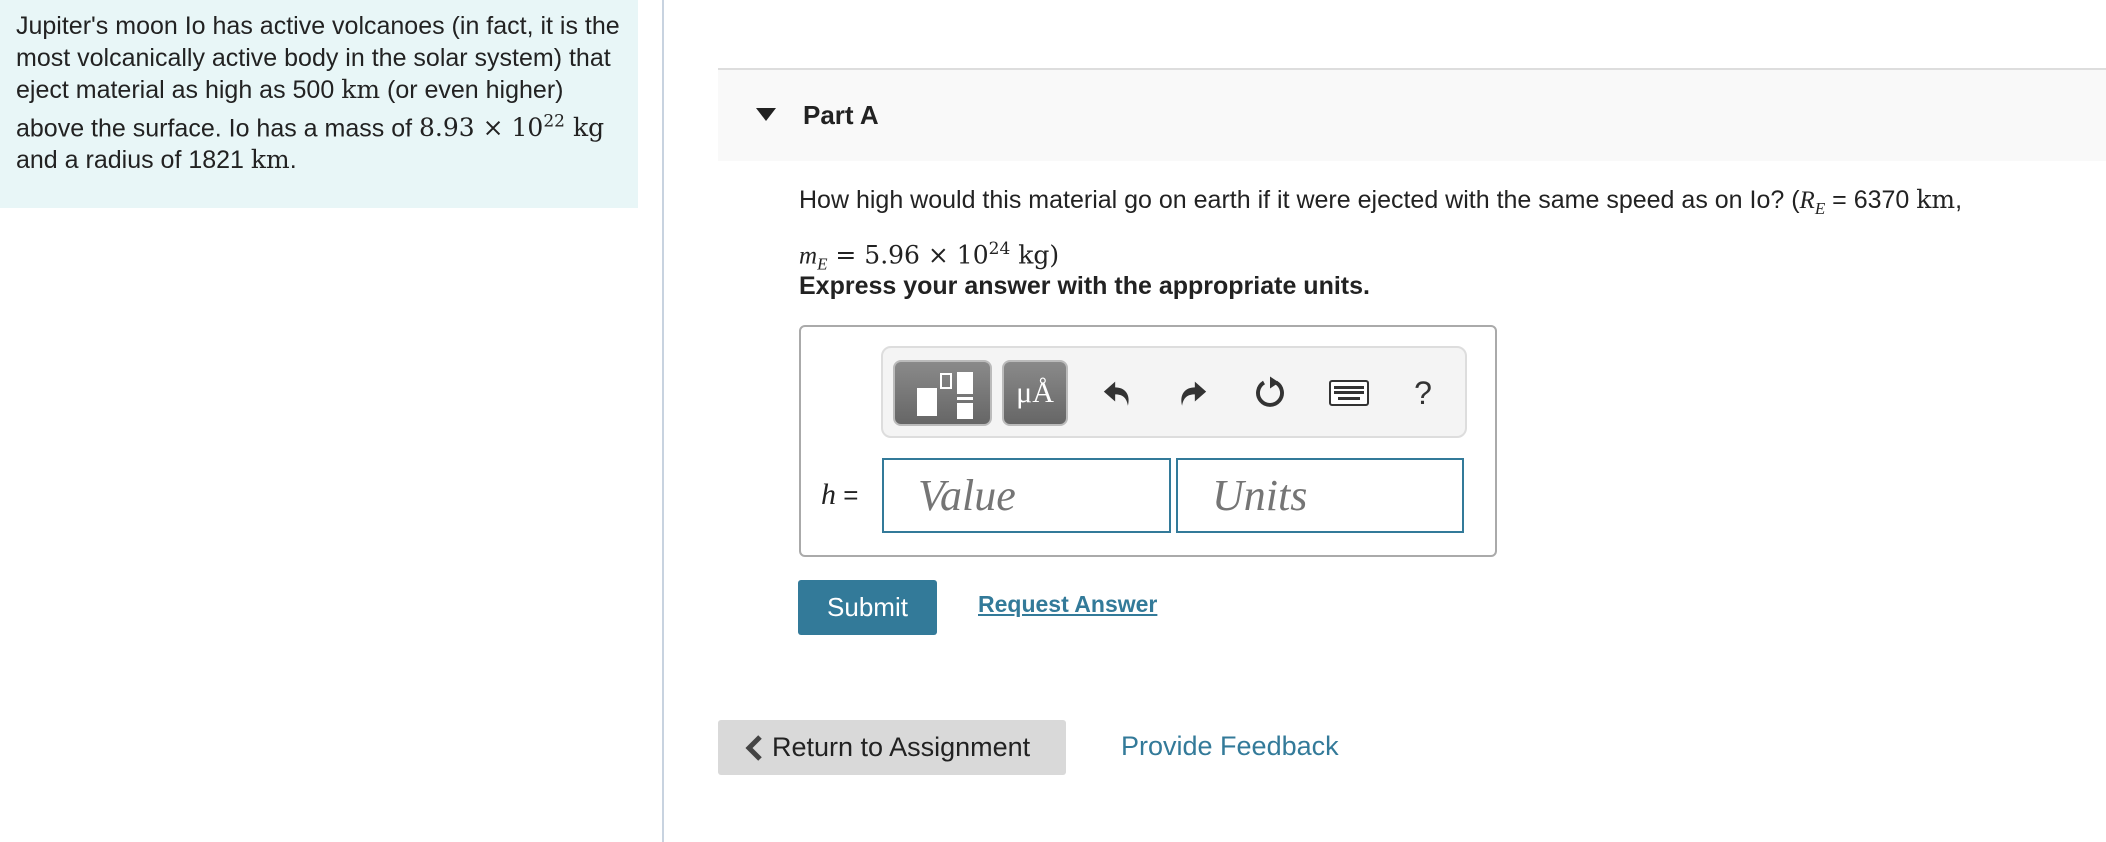 The height and width of the screenshot is (842, 2106). What do you see at coordinates (822, 264) in the screenshot?
I see `me-subscript: E` at bounding box center [822, 264].